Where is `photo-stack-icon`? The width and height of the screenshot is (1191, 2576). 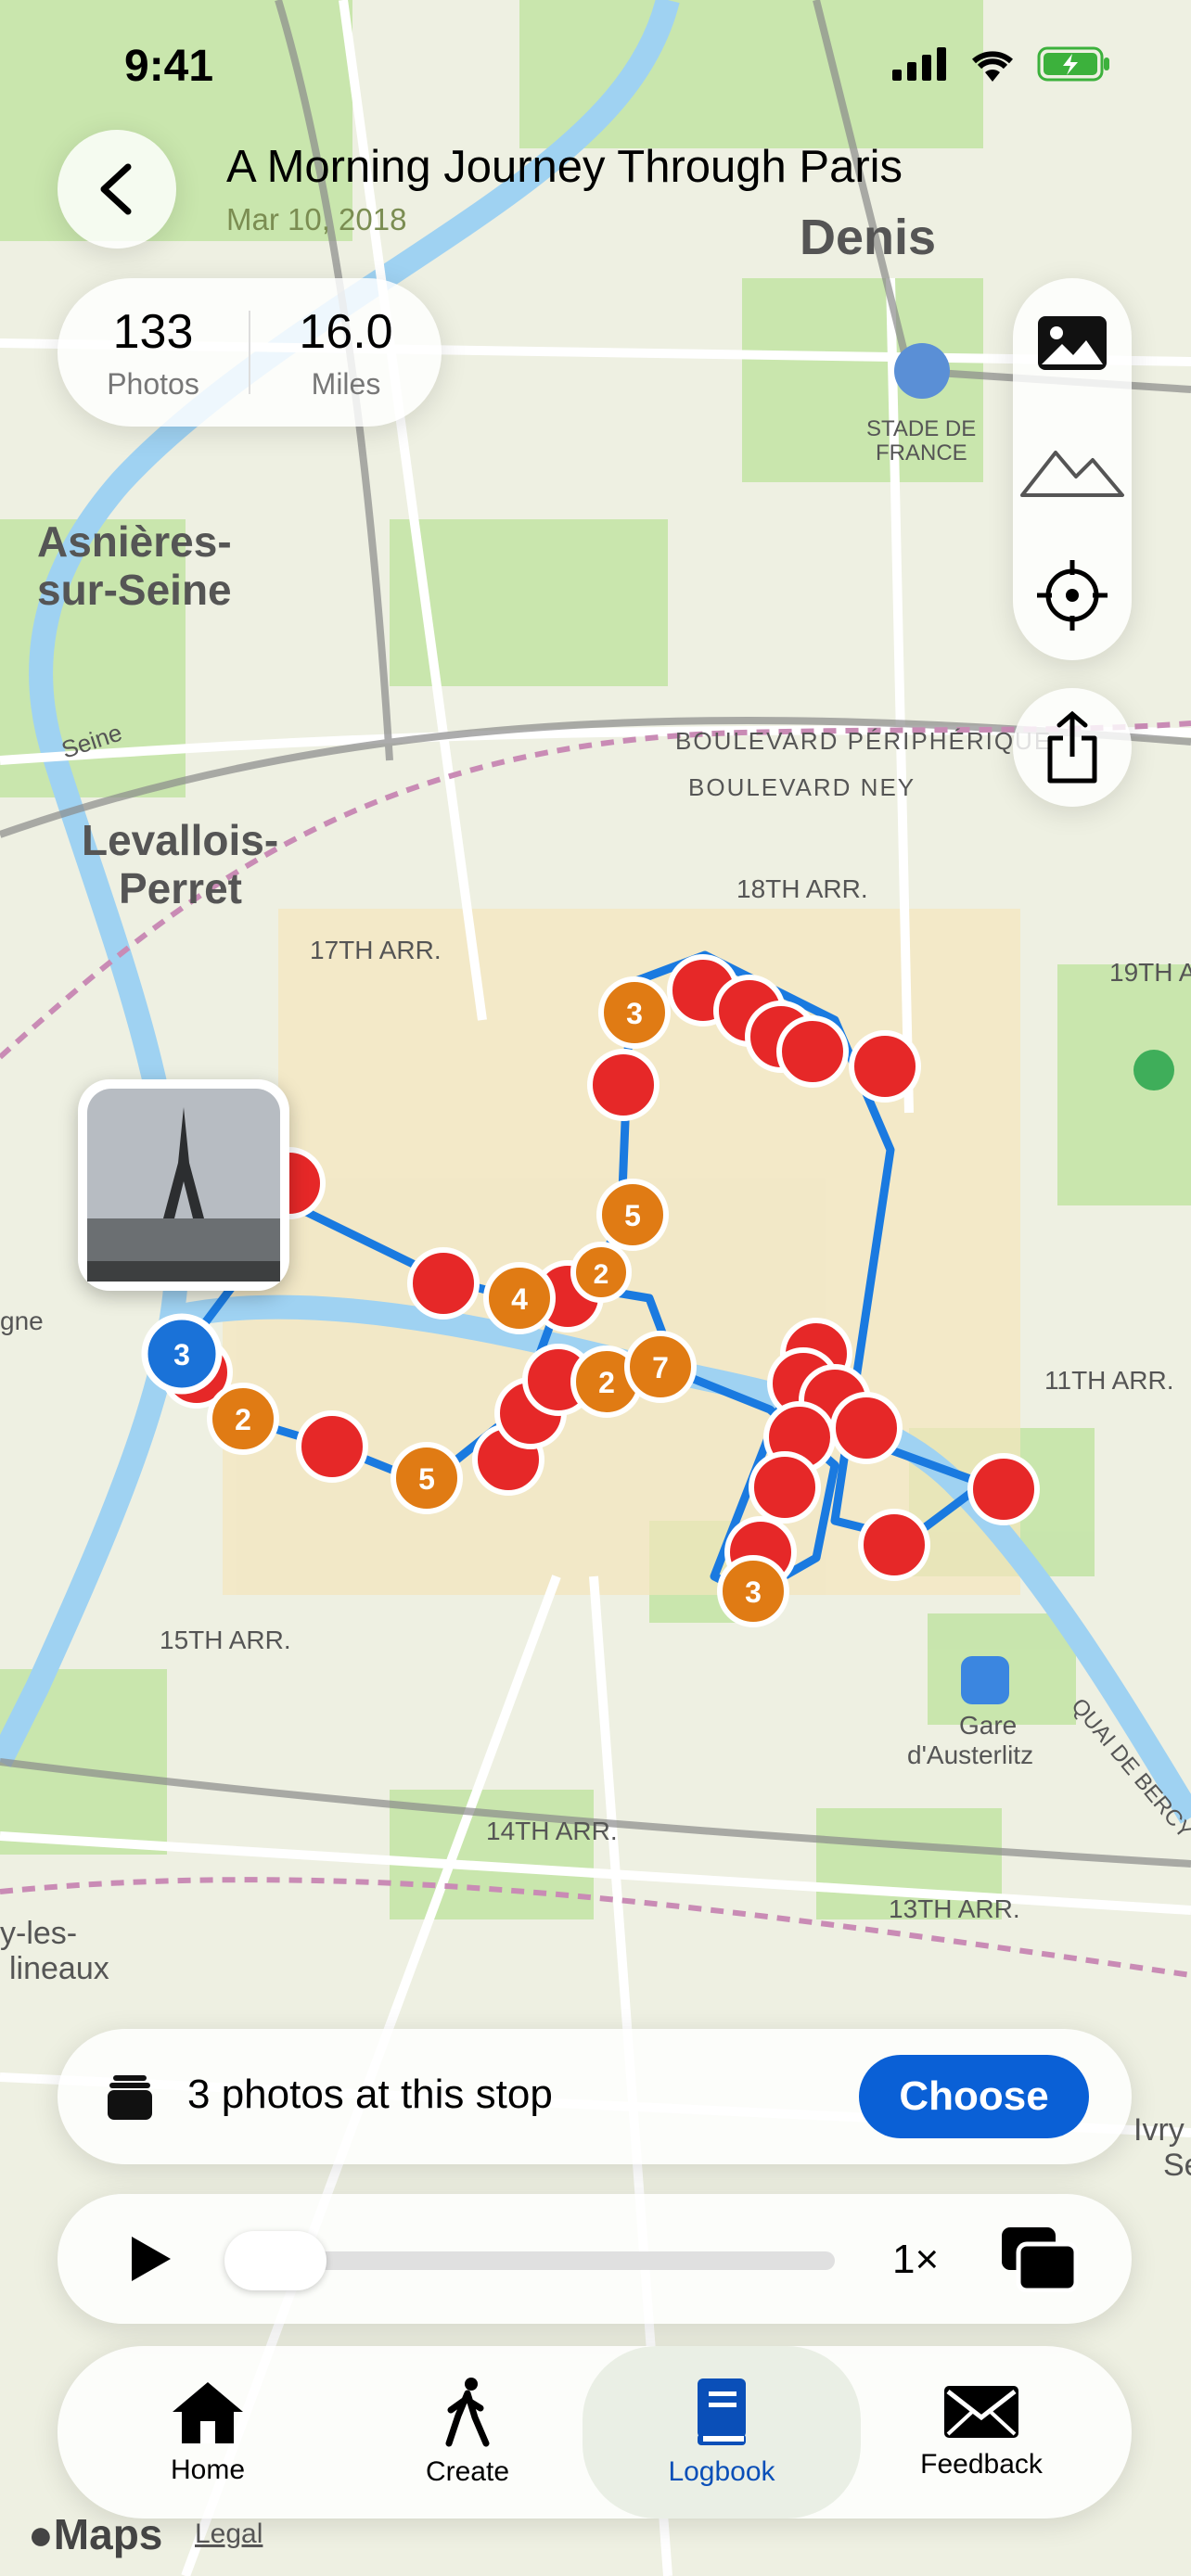
photo-stack-icon is located at coordinates (130, 2098).